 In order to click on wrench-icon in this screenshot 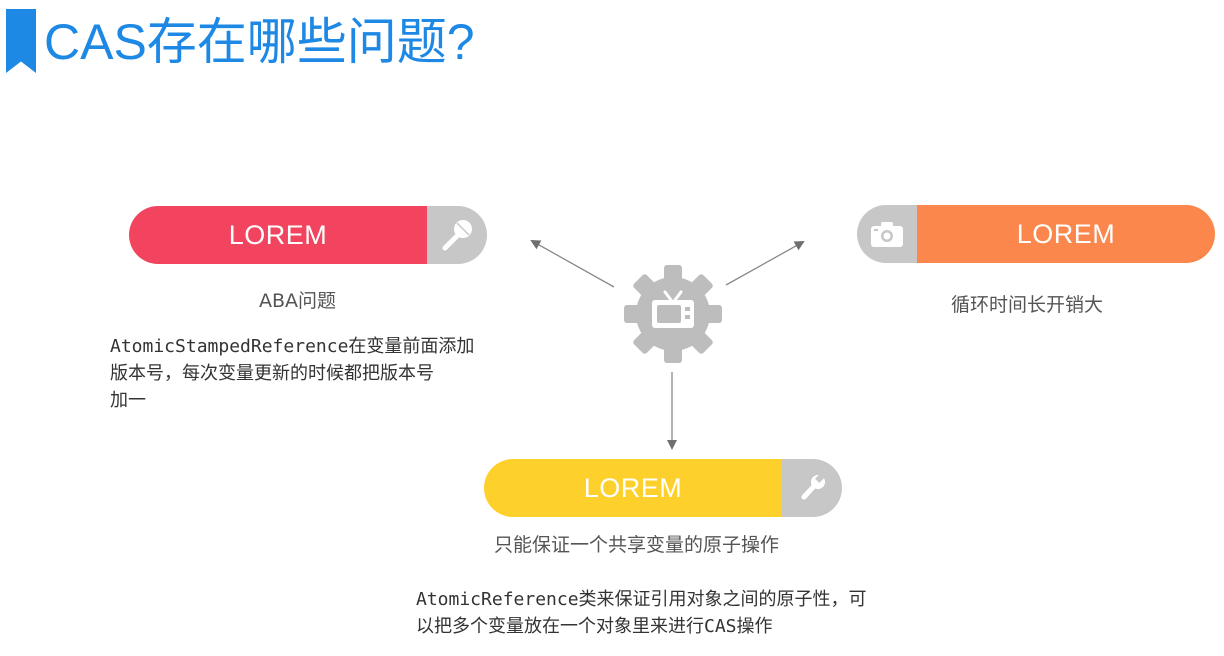, I will do `click(812, 488)`.